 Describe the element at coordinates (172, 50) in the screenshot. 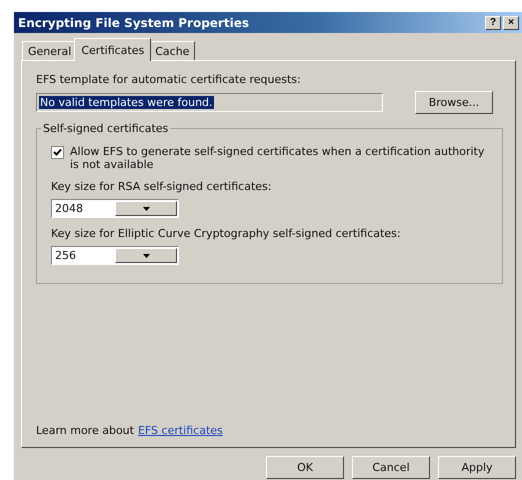

I see `tab: Cache` at that location.